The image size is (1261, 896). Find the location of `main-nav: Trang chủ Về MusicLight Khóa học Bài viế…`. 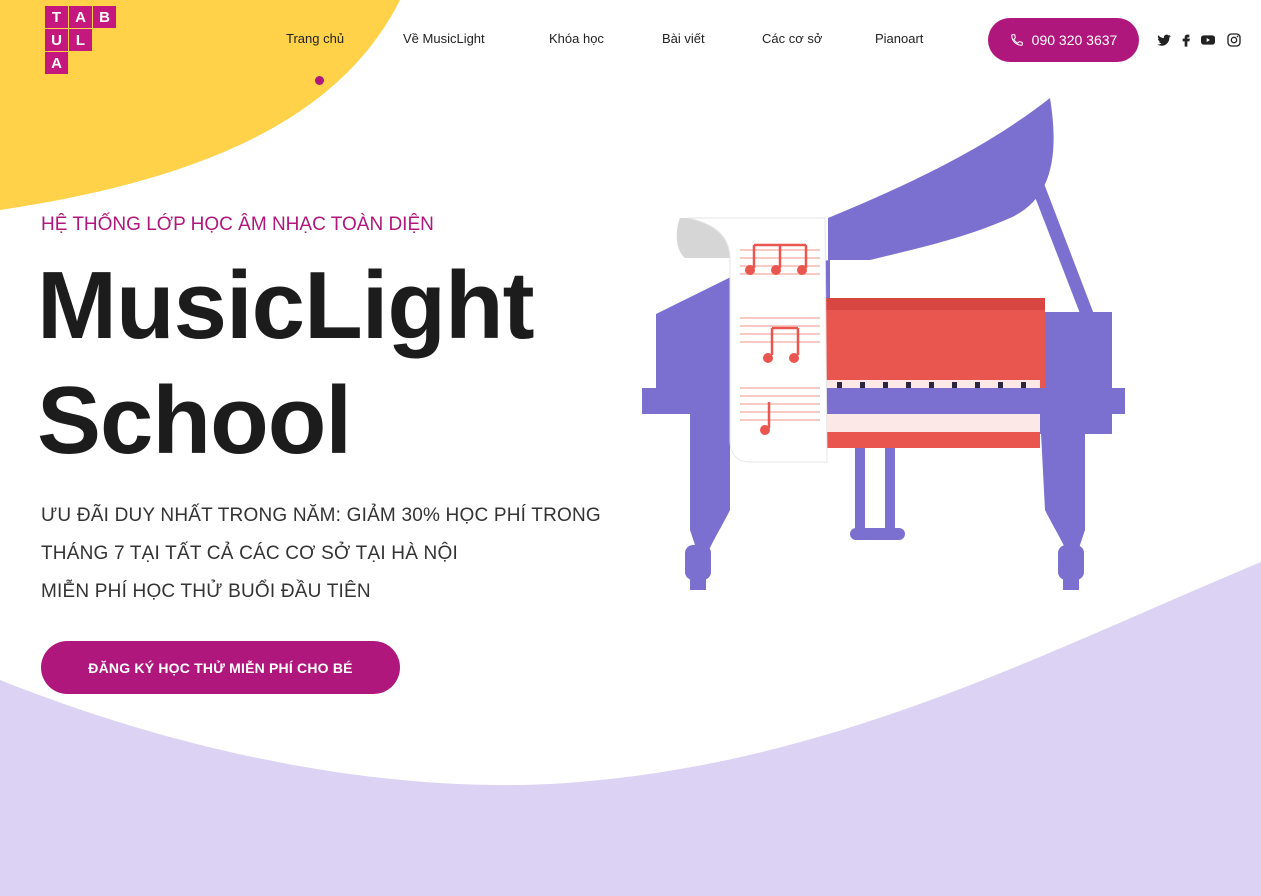

main-nav: Trang chủ Về MusicLight Khóa học Bài viế… is located at coordinates (630, 42).